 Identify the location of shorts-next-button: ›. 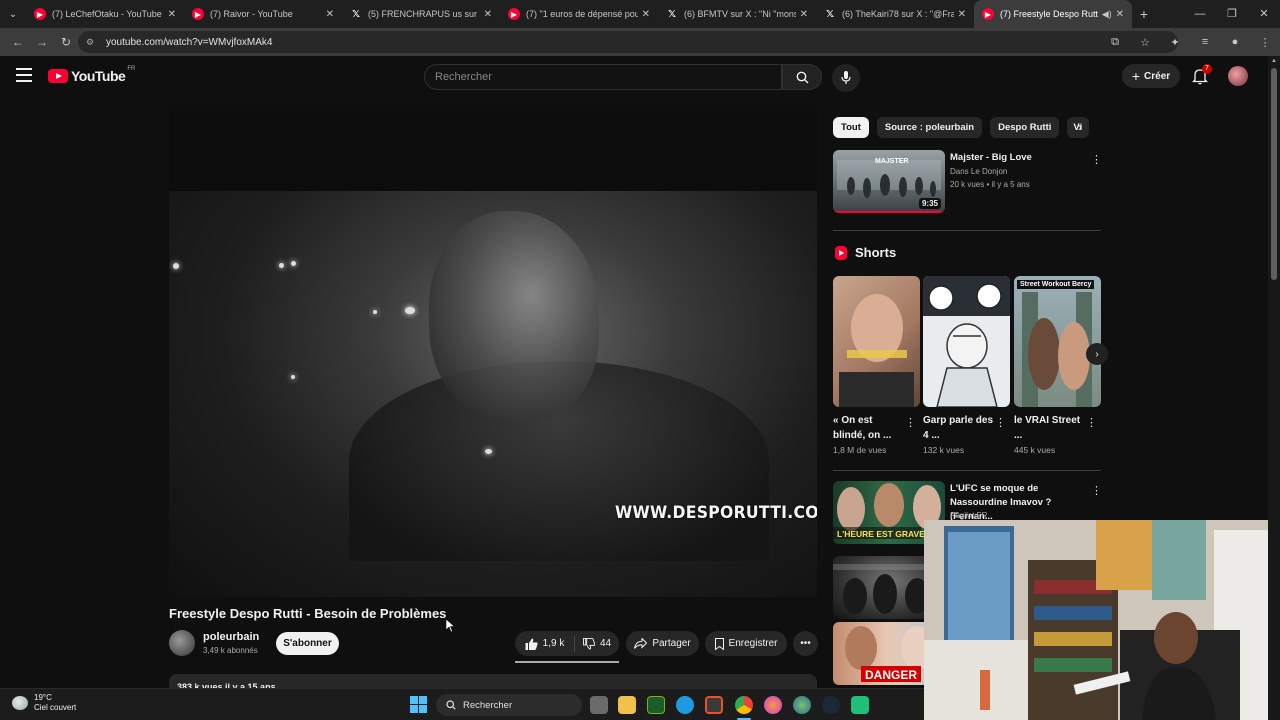
(1097, 354).